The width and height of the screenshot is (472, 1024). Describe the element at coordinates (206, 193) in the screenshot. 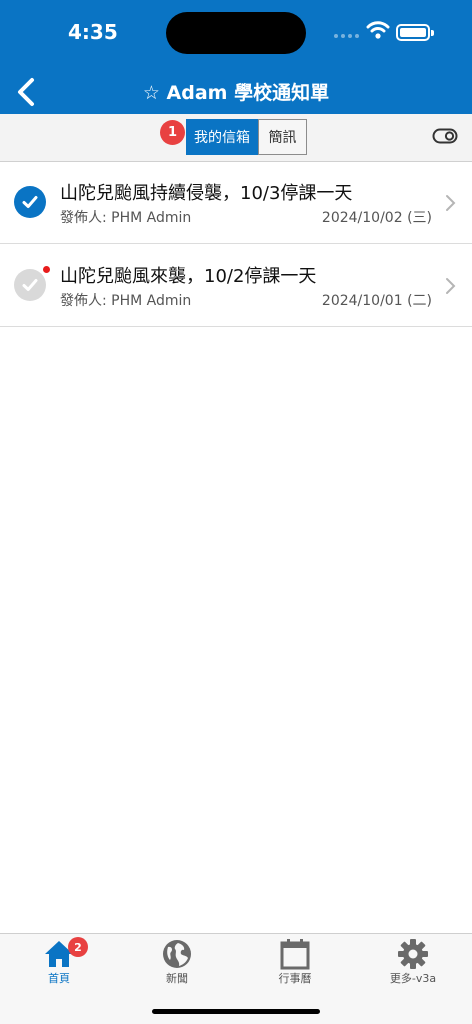

I see `message-title: 山陀兒颱風持續侵襲，10/3停課一天` at that location.